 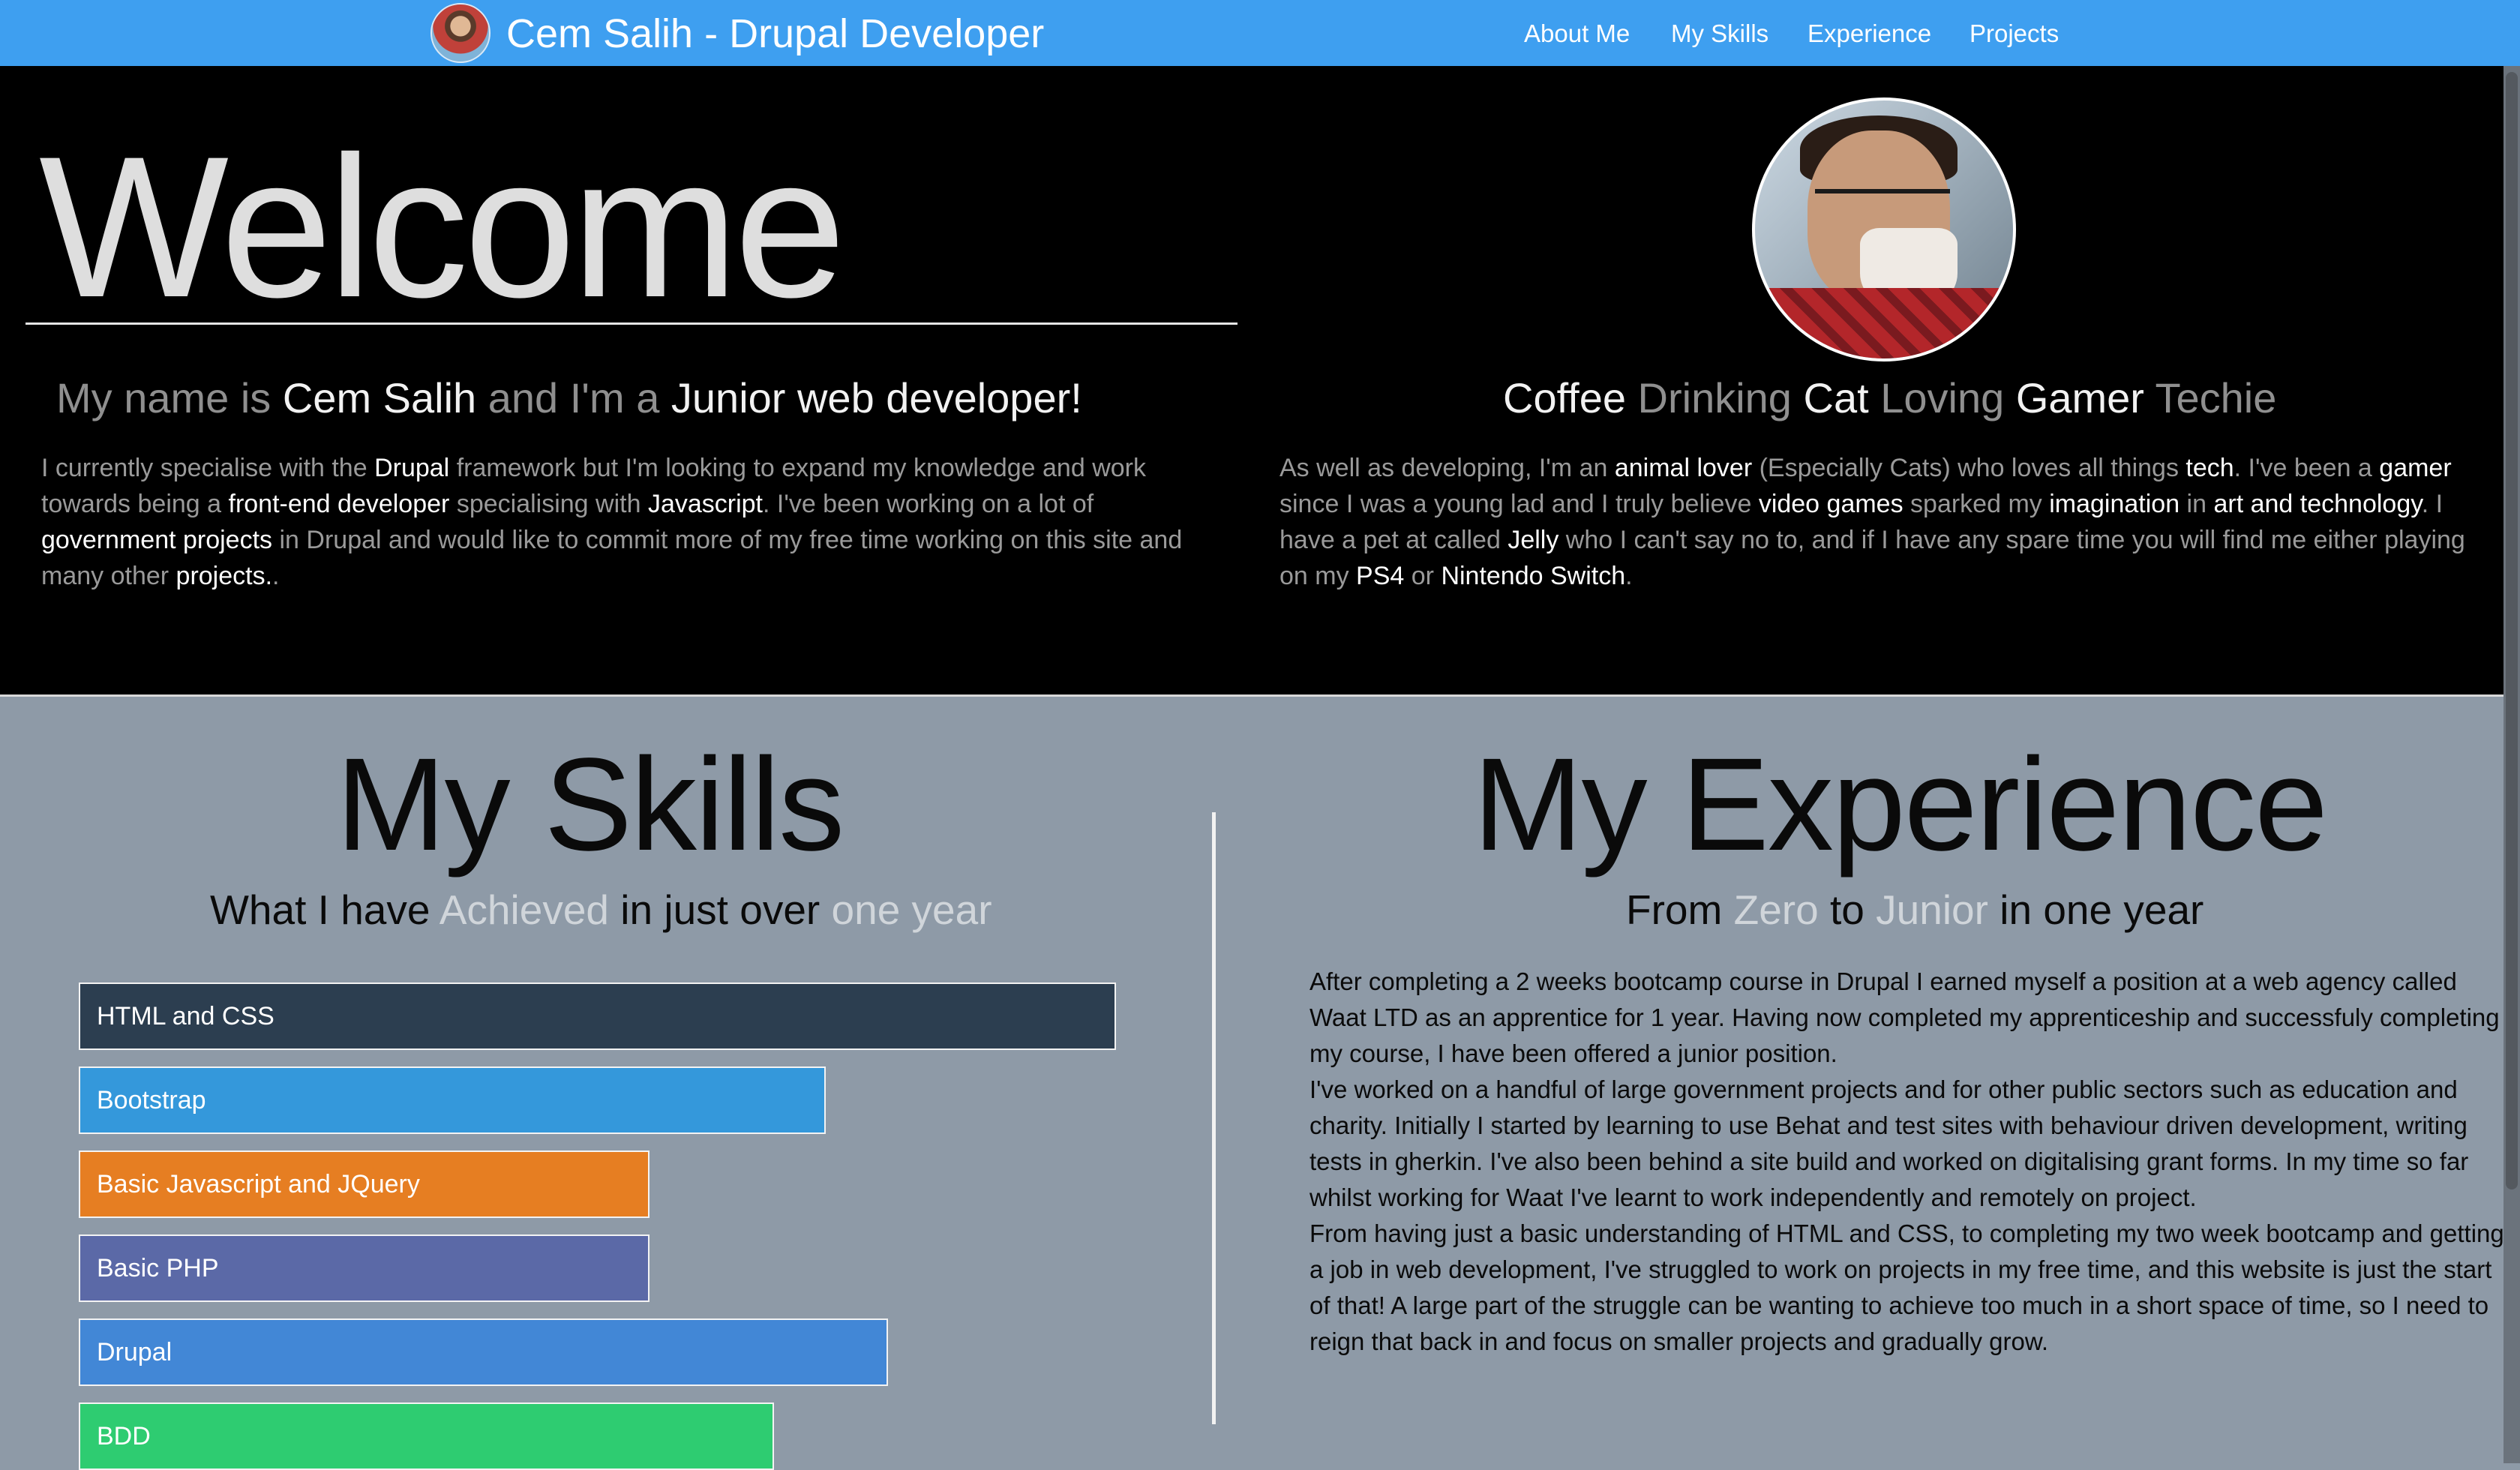 What do you see at coordinates (1869, 34) in the screenshot?
I see `nav-link-experience: Experience` at bounding box center [1869, 34].